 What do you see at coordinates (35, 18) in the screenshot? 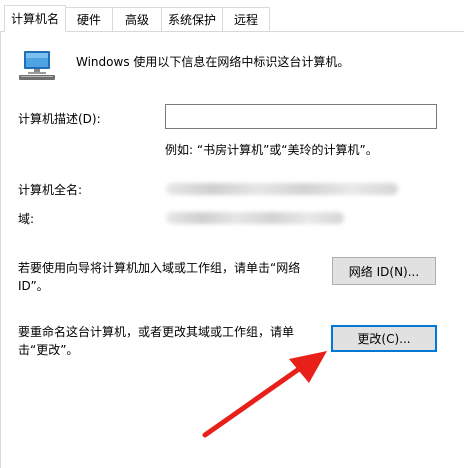
I see `tab-computer-name: 计算机名` at bounding box center [35, 18].